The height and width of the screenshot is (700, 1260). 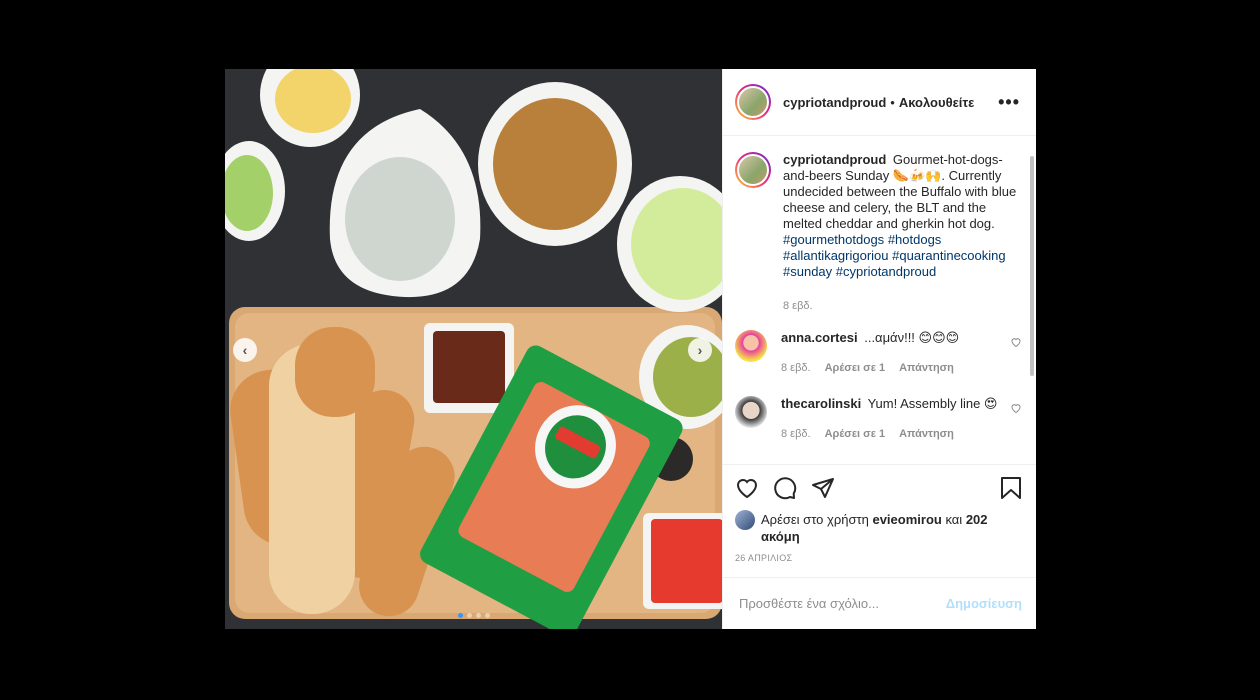 I want to click on more-icon: •••, so click(x=1009, y=102).